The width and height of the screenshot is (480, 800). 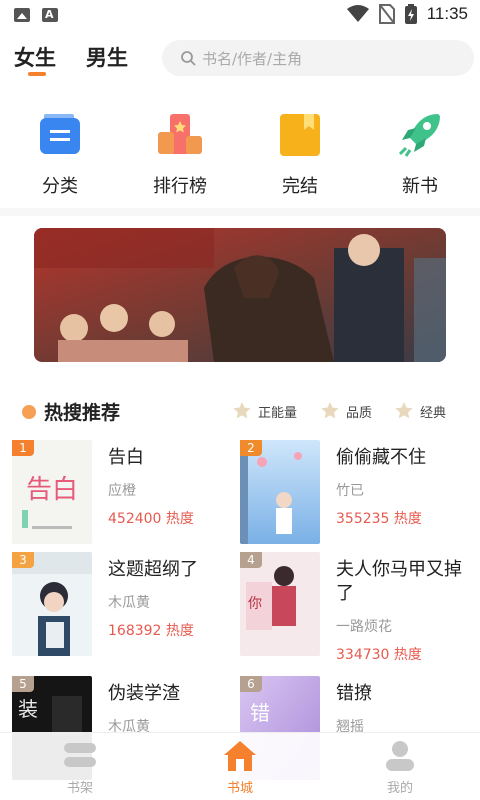 What do you see at coordinates (400, 756) in the screenshot?
I see `profile-icon` at bounding box center [400, 756].